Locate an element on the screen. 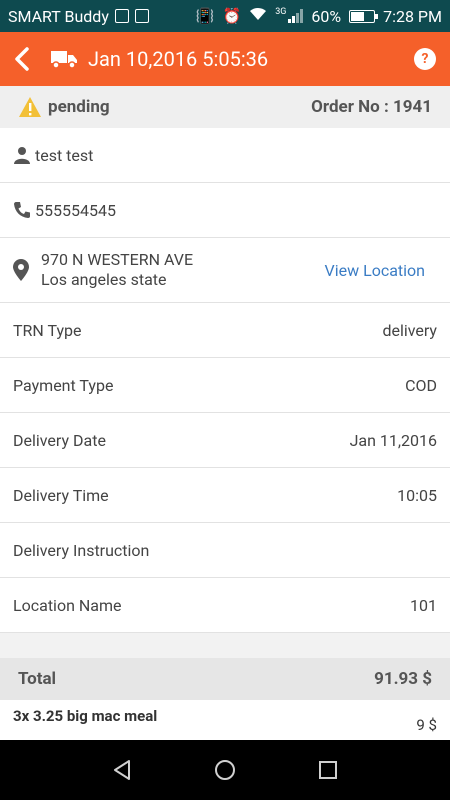 The width and height of the screenshot is (450, 800). order-status-row: pending Order No : 1941 is located at coordinates (225, 107).